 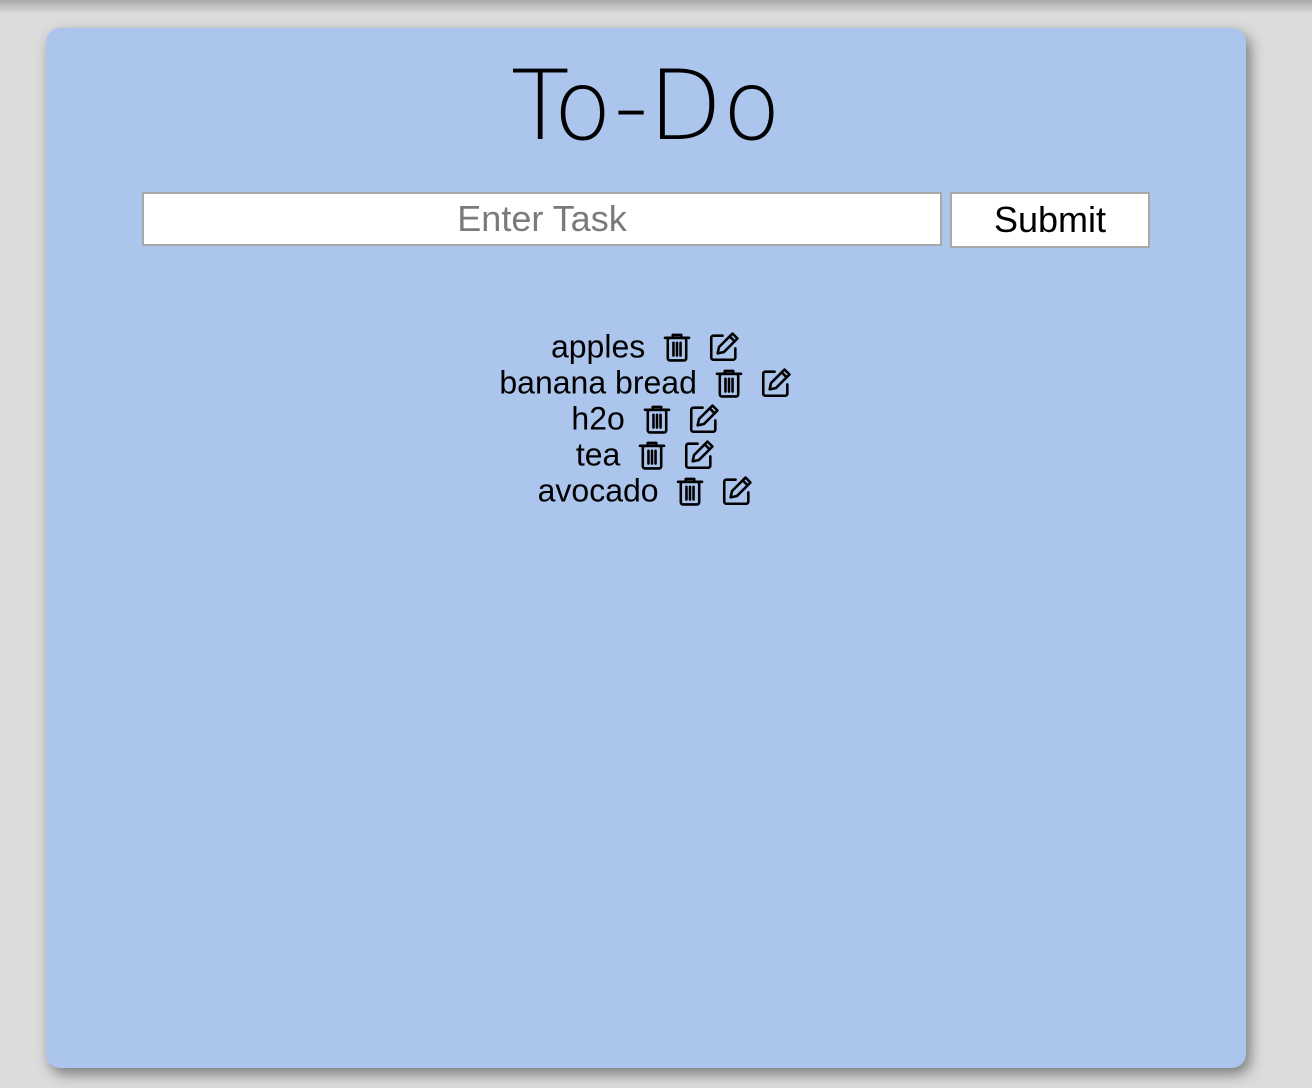 I want to click on task-text: apples, so click(x=598, y=346).